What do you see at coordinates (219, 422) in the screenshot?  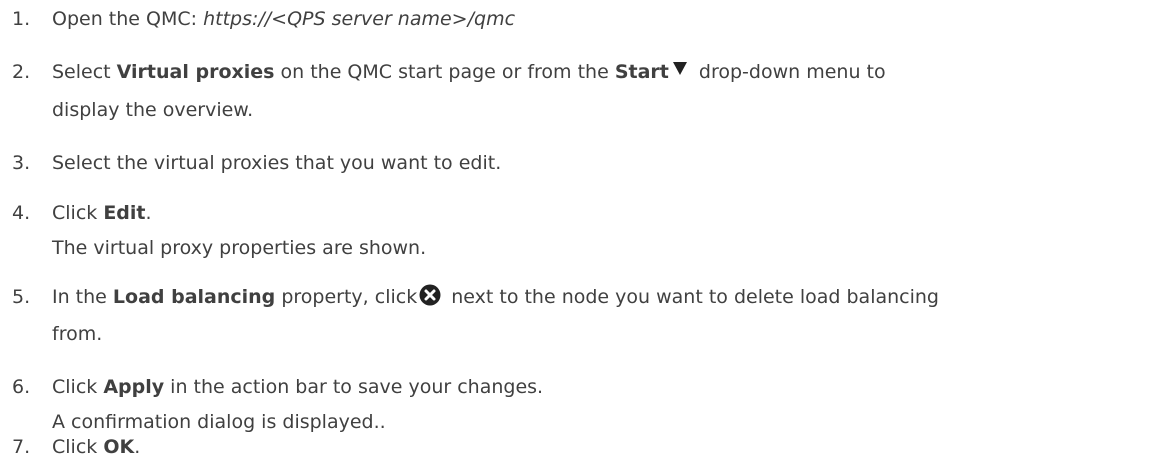 I see `step-6-line-2: A confirmation dialog is displayed..` at bounding box center [219, 422].